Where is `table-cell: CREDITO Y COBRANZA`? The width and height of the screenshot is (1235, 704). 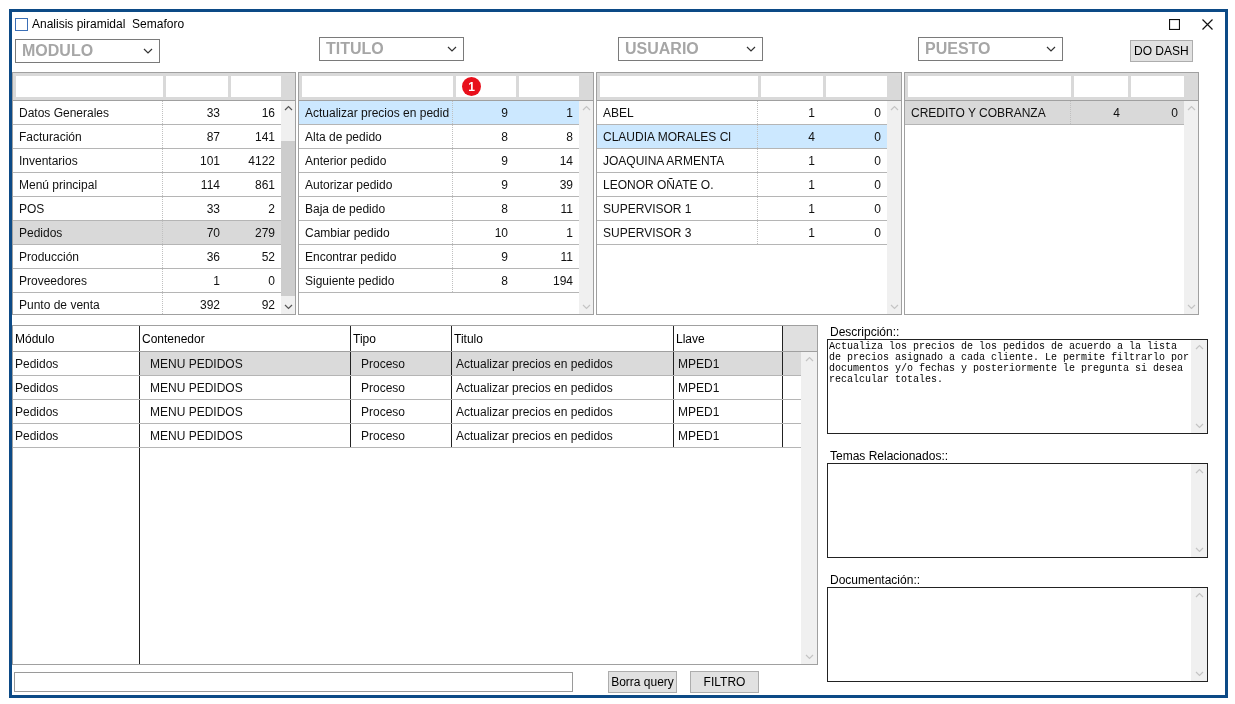 table-cell: CREDITO Y COBRANZA is located at coordinates (988, 112).